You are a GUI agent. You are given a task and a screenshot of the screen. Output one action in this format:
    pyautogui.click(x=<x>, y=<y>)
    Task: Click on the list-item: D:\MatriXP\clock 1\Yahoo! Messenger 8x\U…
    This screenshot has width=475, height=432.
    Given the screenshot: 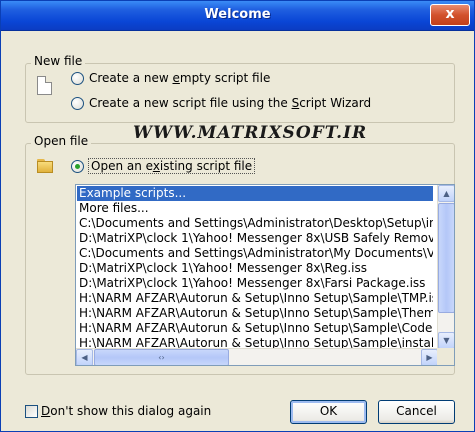 What is the action you would take?
    pyautogui.click(x=255, y=238)
    